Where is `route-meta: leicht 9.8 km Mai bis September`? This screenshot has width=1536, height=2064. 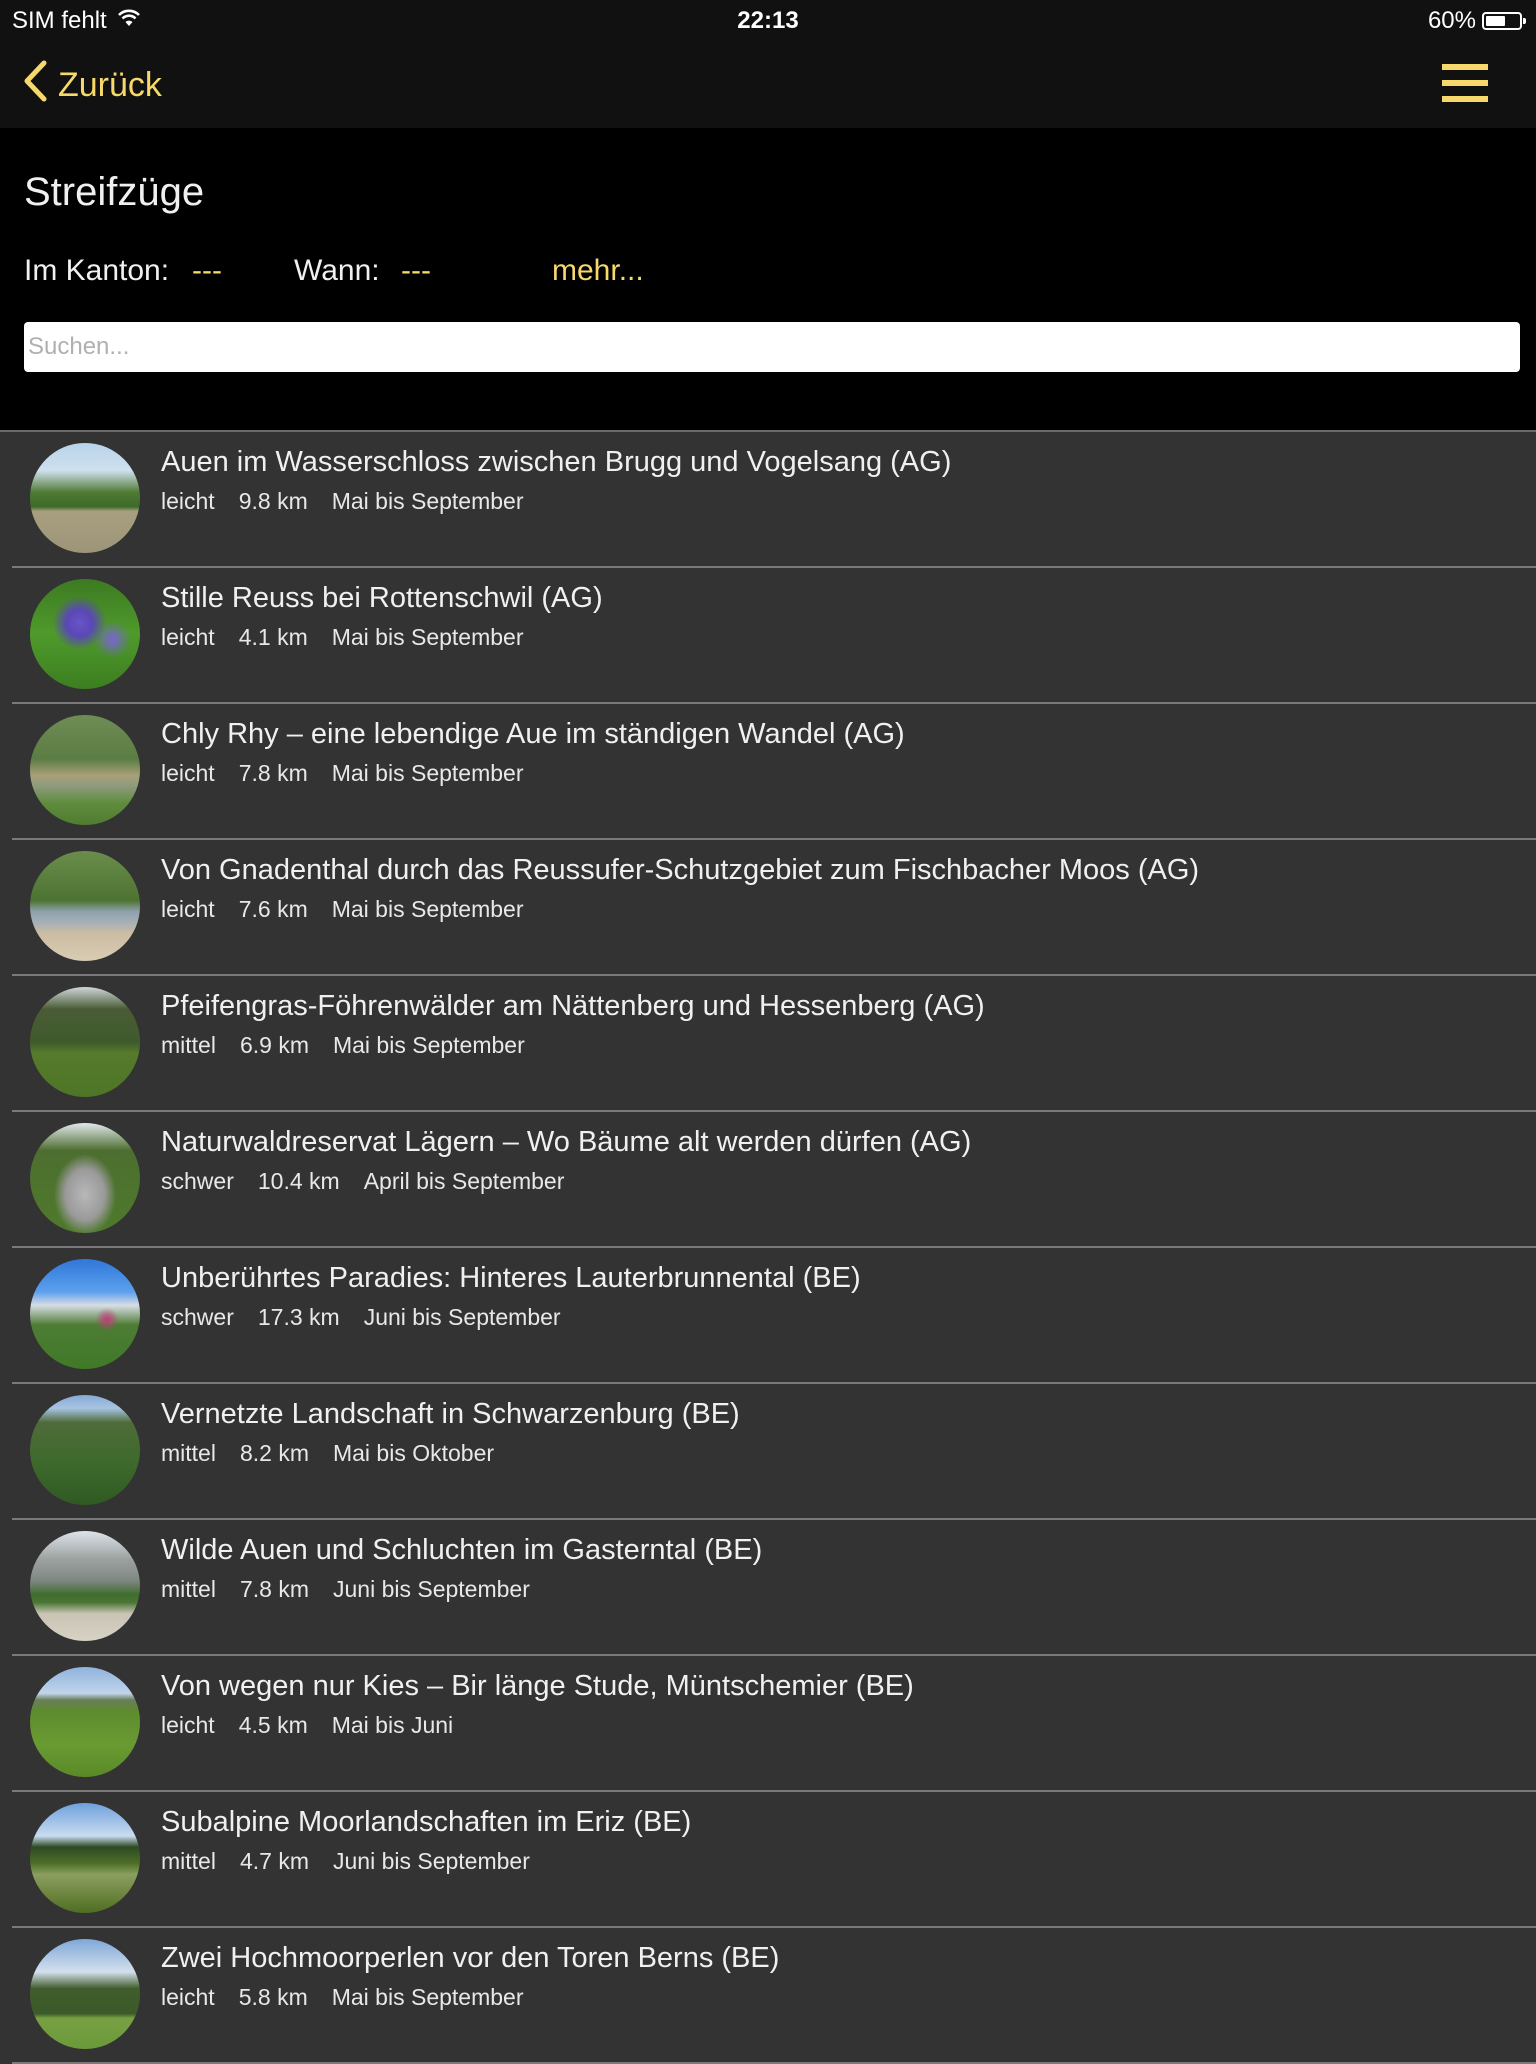
route-meta: leicht 9.8 km Mai bis September is located at coordinates (354, 501).